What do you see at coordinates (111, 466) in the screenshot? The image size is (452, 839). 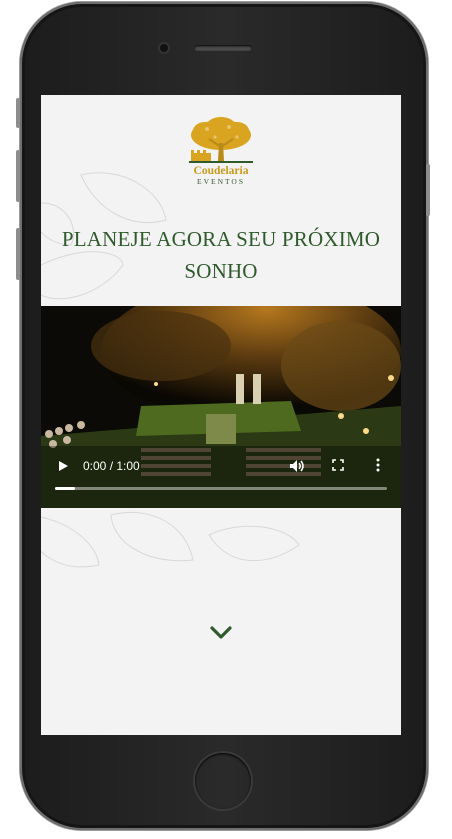 I see `video-time: 0:00 / 1:00` at bounding box center [111, 466].